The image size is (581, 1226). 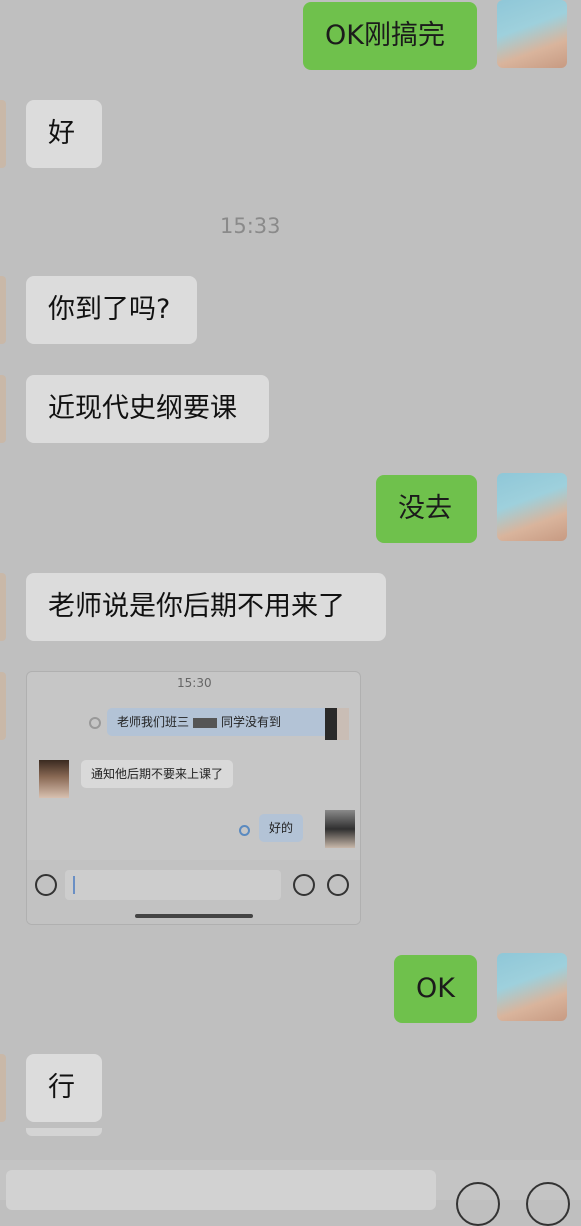 I want to click on message-timestamp: 15:33, so click(x=250, y=226).